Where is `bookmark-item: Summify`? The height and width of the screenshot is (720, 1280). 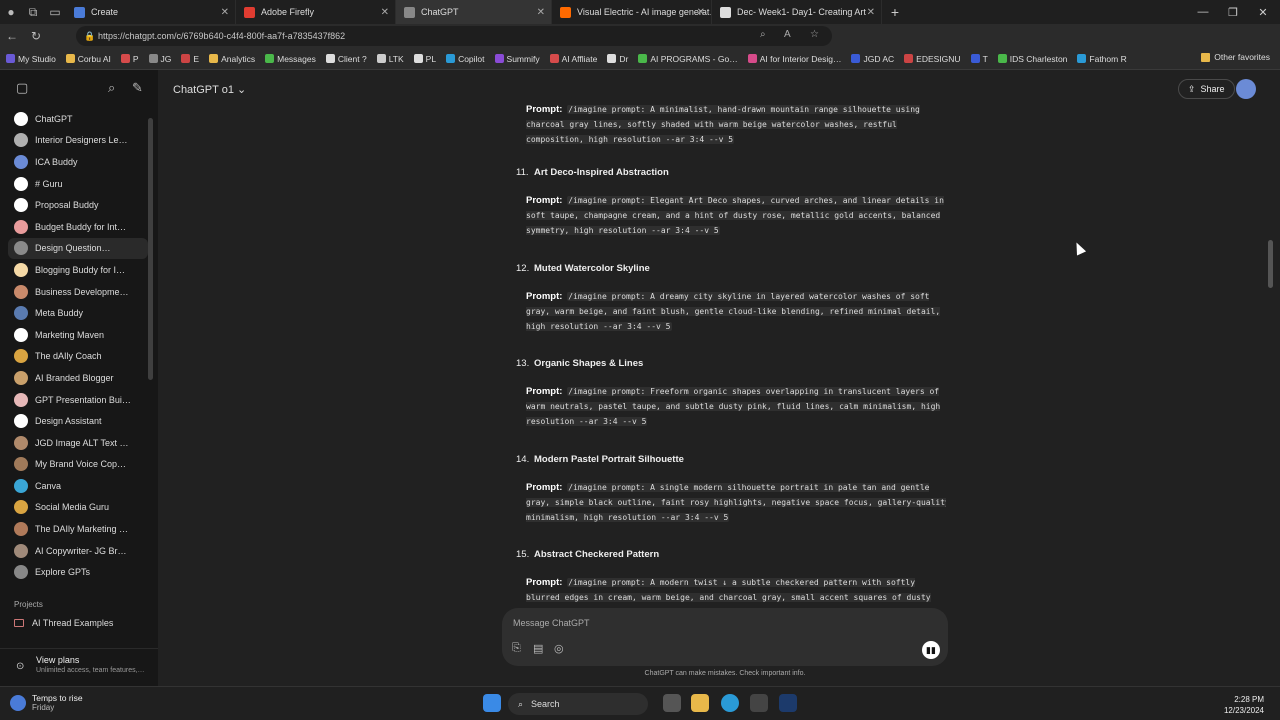
bookmark-item: Summify is located at coordinates (517, 59).